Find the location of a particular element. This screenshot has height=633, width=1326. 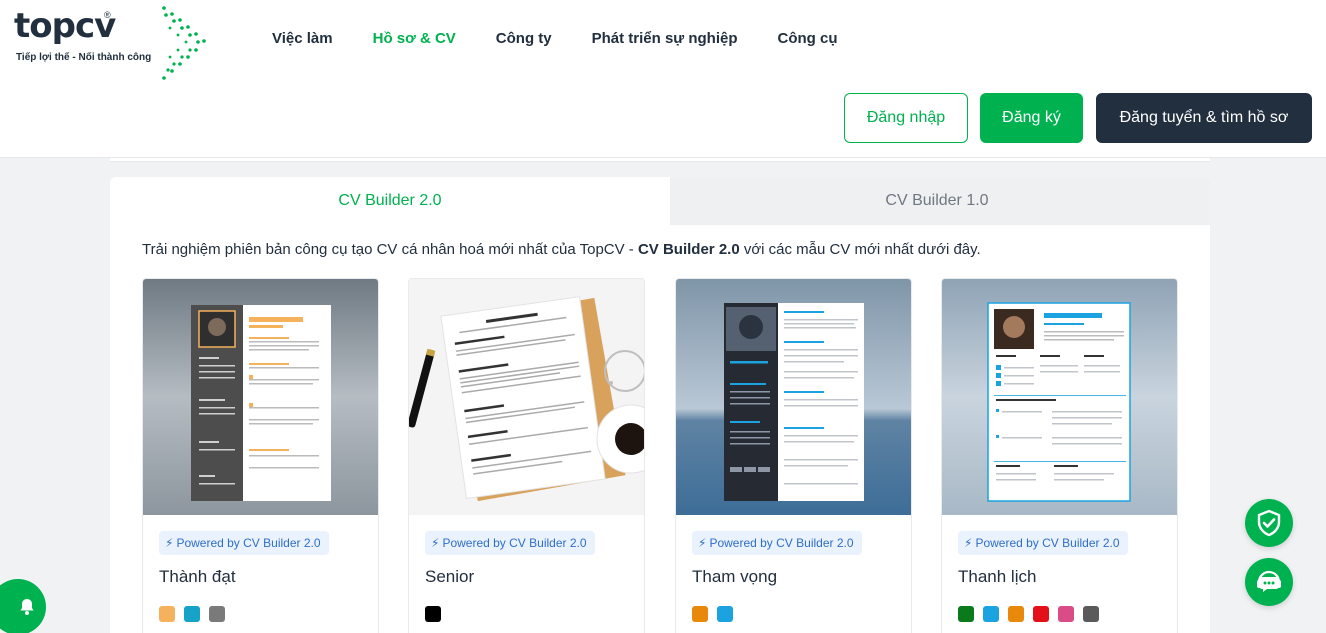

cv-template-card: ⚡ Powered by CV Builder 2.0 Thành đạt is located at coordinates (260, 455).